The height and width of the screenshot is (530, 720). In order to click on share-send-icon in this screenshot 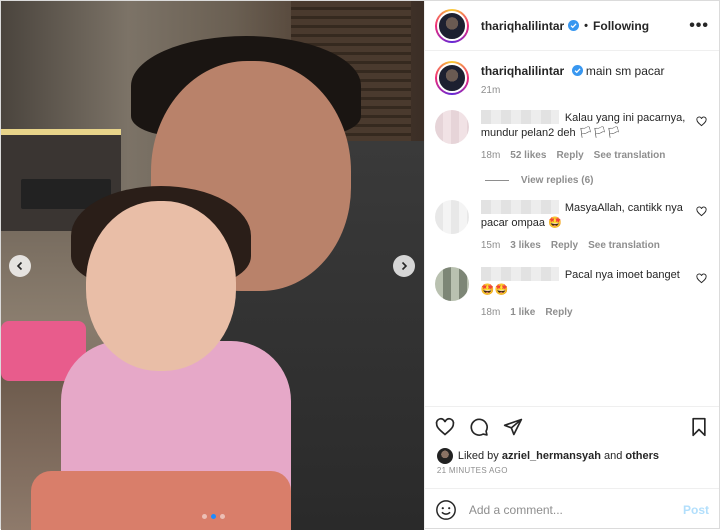, I will do `click(513, 427)`.